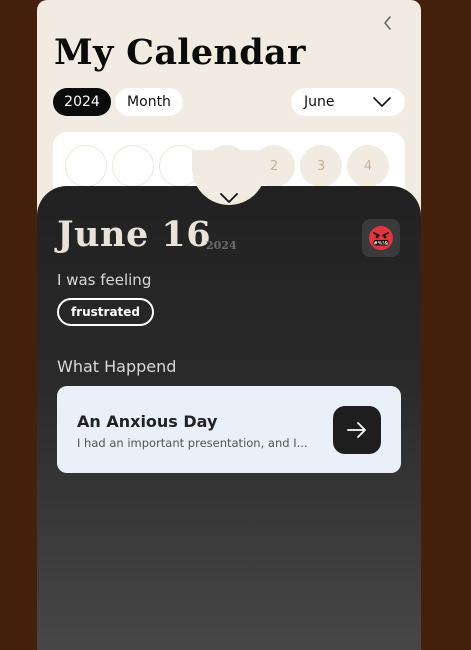 This screenshot has width=471, height=650. I want to click on month-view-button: Month, so click(149, 102).